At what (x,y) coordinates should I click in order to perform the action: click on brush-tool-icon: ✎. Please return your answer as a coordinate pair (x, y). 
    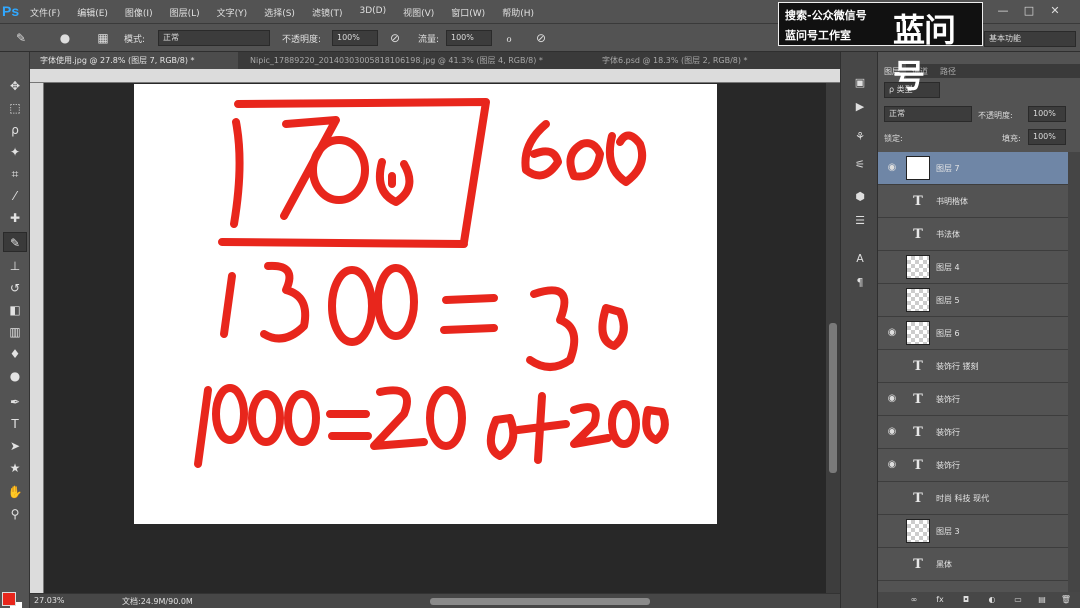
    Looking at the image, I should click on (15, 242).